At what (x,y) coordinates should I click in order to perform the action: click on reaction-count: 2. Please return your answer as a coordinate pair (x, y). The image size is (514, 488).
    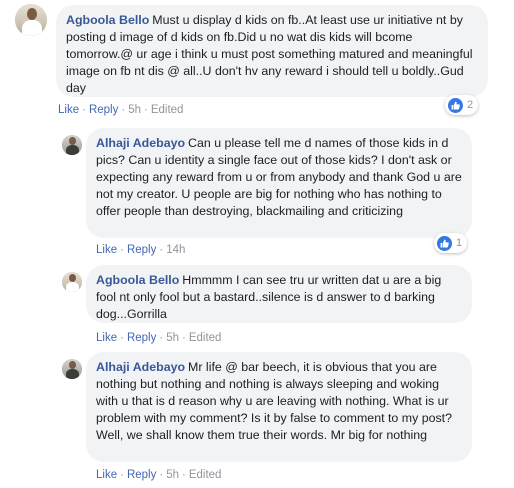
    Looking at the image, I should click on (462, 105).